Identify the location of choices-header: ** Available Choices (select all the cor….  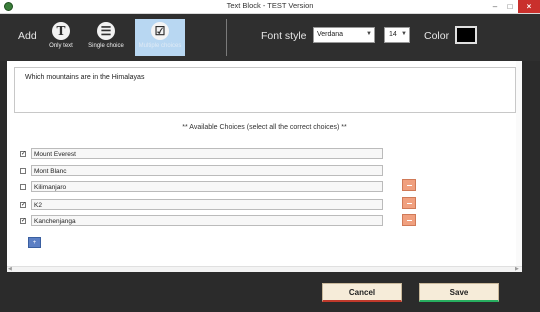
(264, 127).